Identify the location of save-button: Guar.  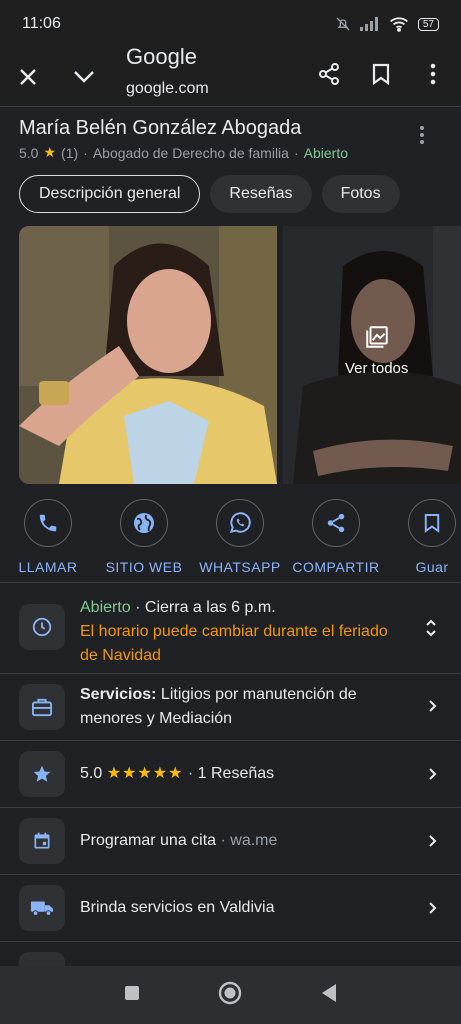
(422, 537).